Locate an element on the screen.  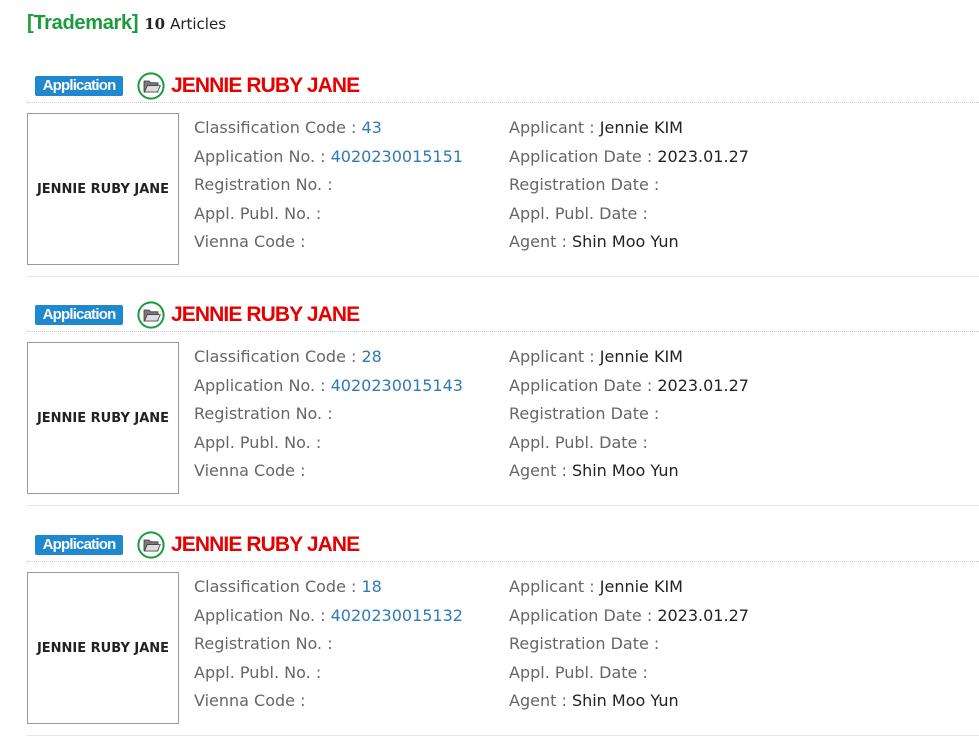
classification-code-row: Classification Code : 43 is located at coordinates (328, 128).